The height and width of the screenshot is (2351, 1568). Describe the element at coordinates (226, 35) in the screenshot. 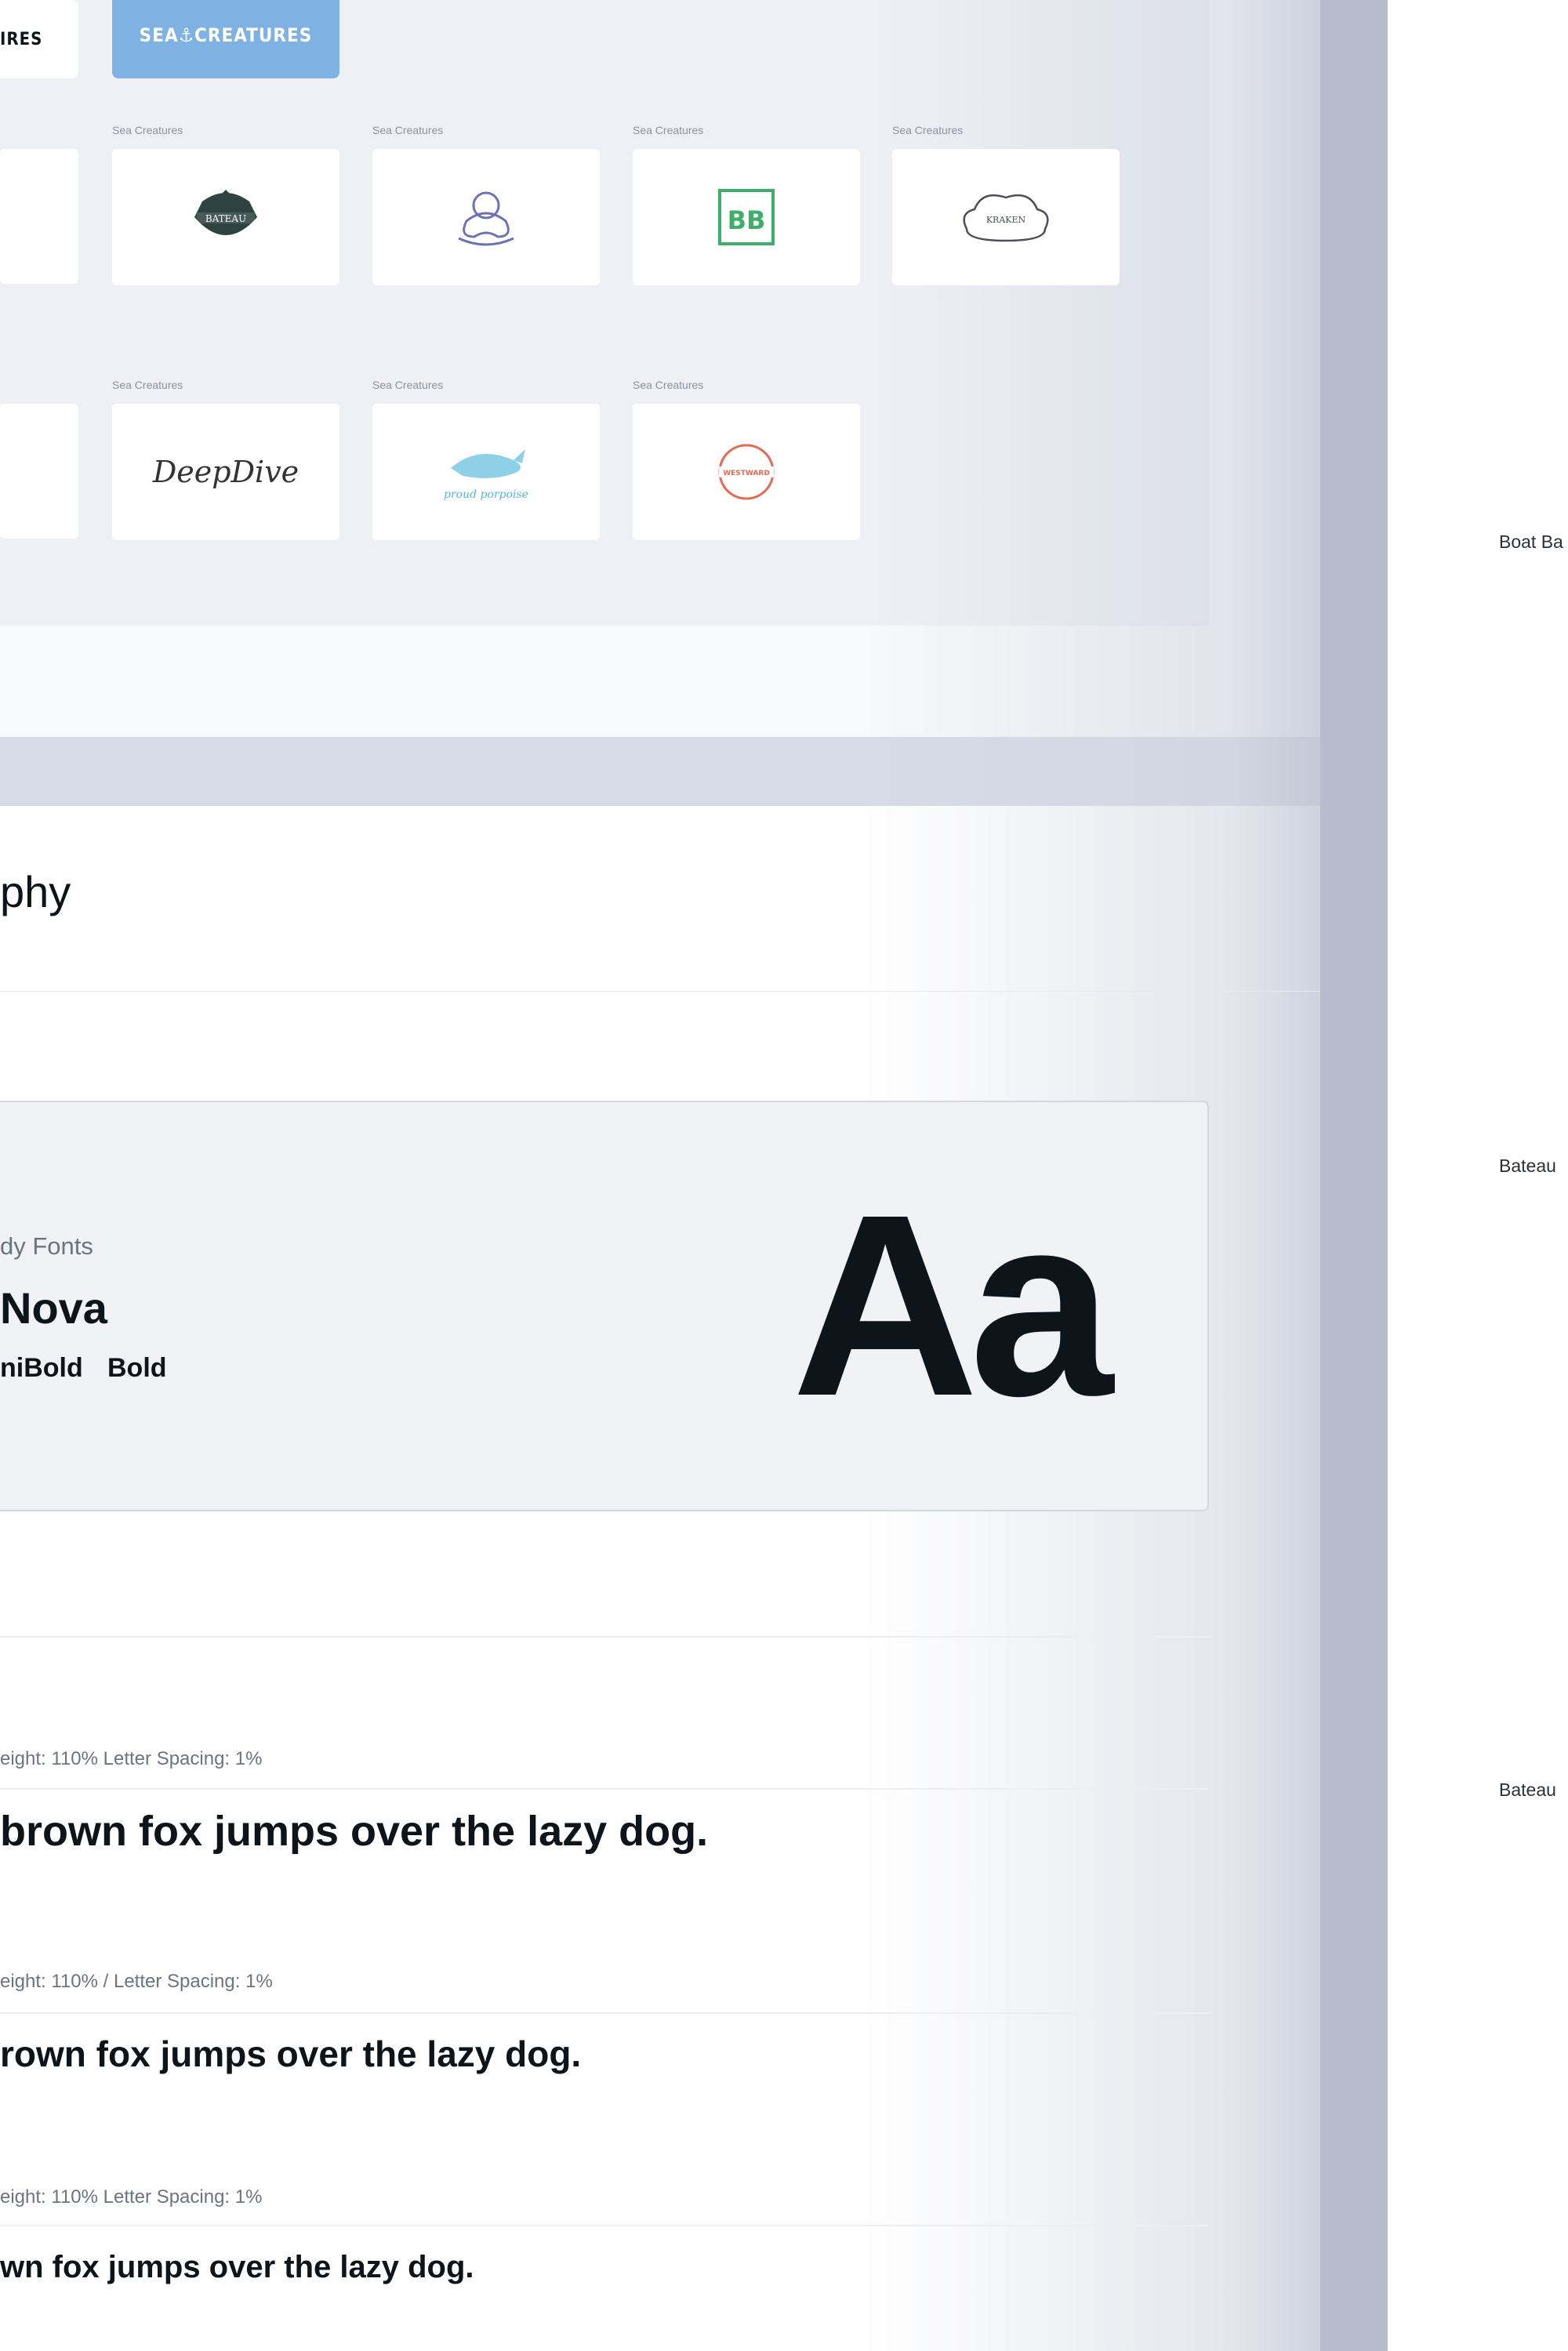

I see `logo-tab-active-label: SEA⚓CREATURES` at that location.